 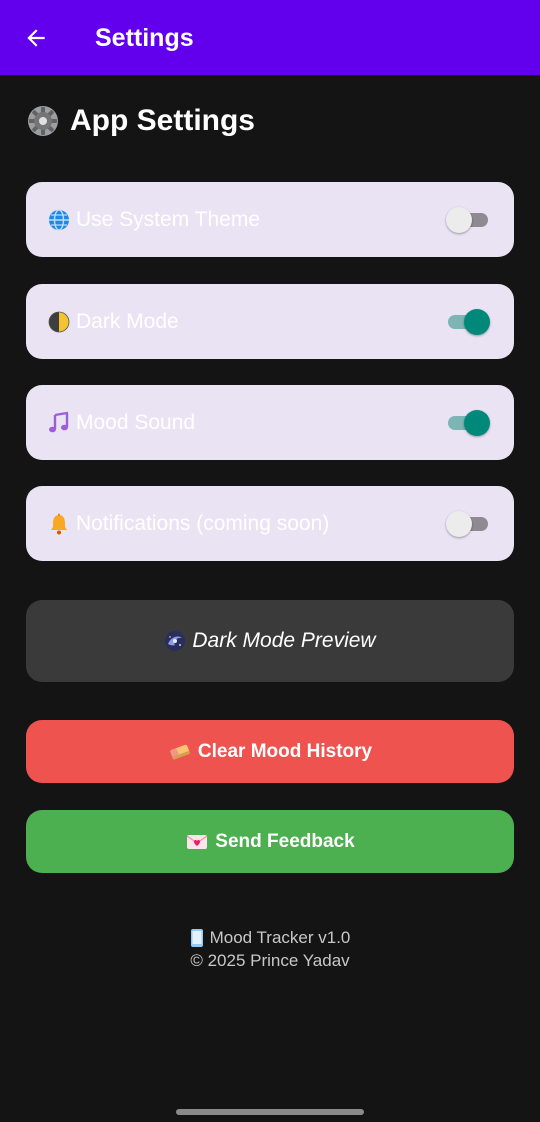 I want to click on copyright: © 2025 Prince Yadav, so click(x=270, y=960).